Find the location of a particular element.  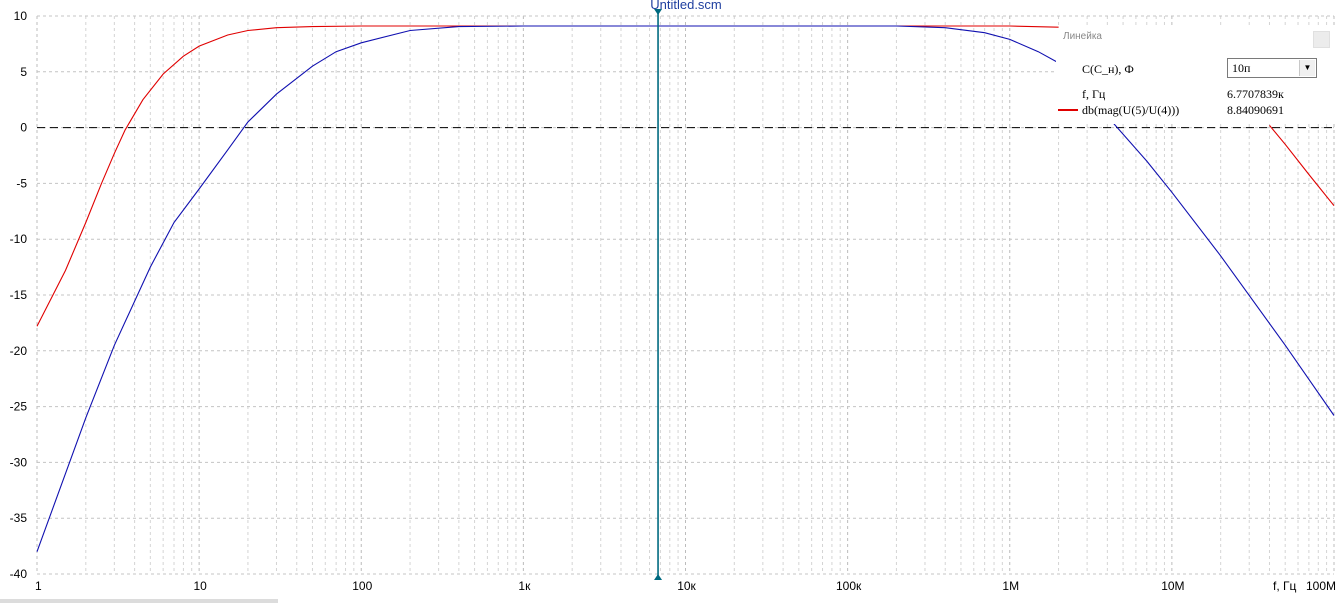

x-tick-label: 100М is located at coordinates (1321, 586).